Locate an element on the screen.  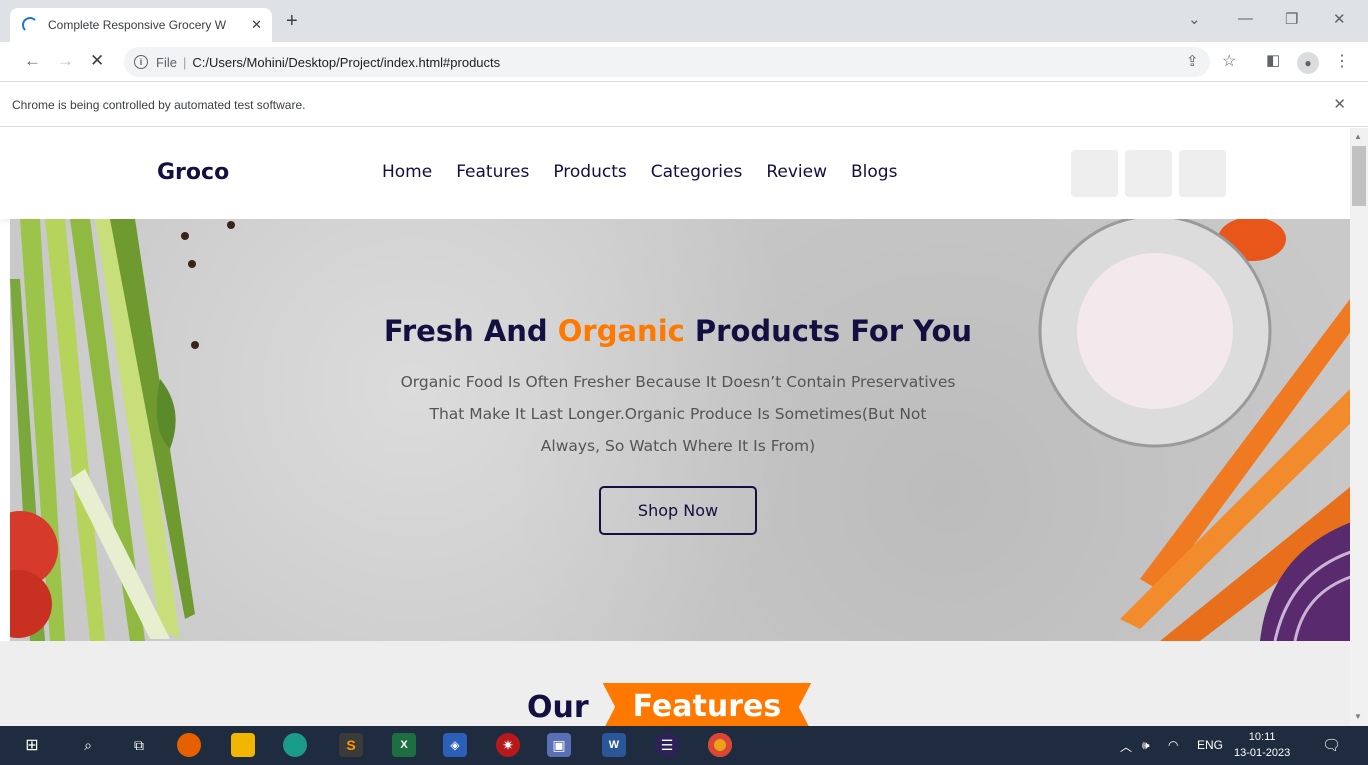
volume-icon: 🕪 is located at coordinates (1146, 745).